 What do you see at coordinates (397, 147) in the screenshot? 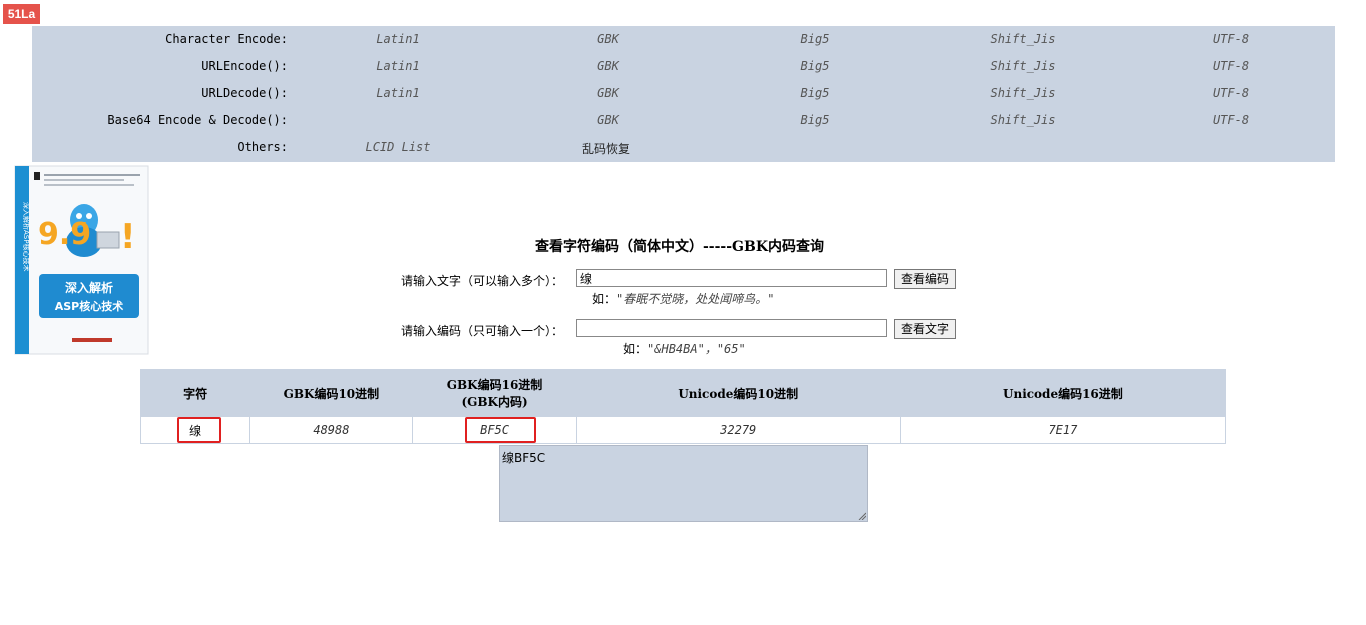
I see `link-lcid-list: LCID List` at bounding box center [397, 147].